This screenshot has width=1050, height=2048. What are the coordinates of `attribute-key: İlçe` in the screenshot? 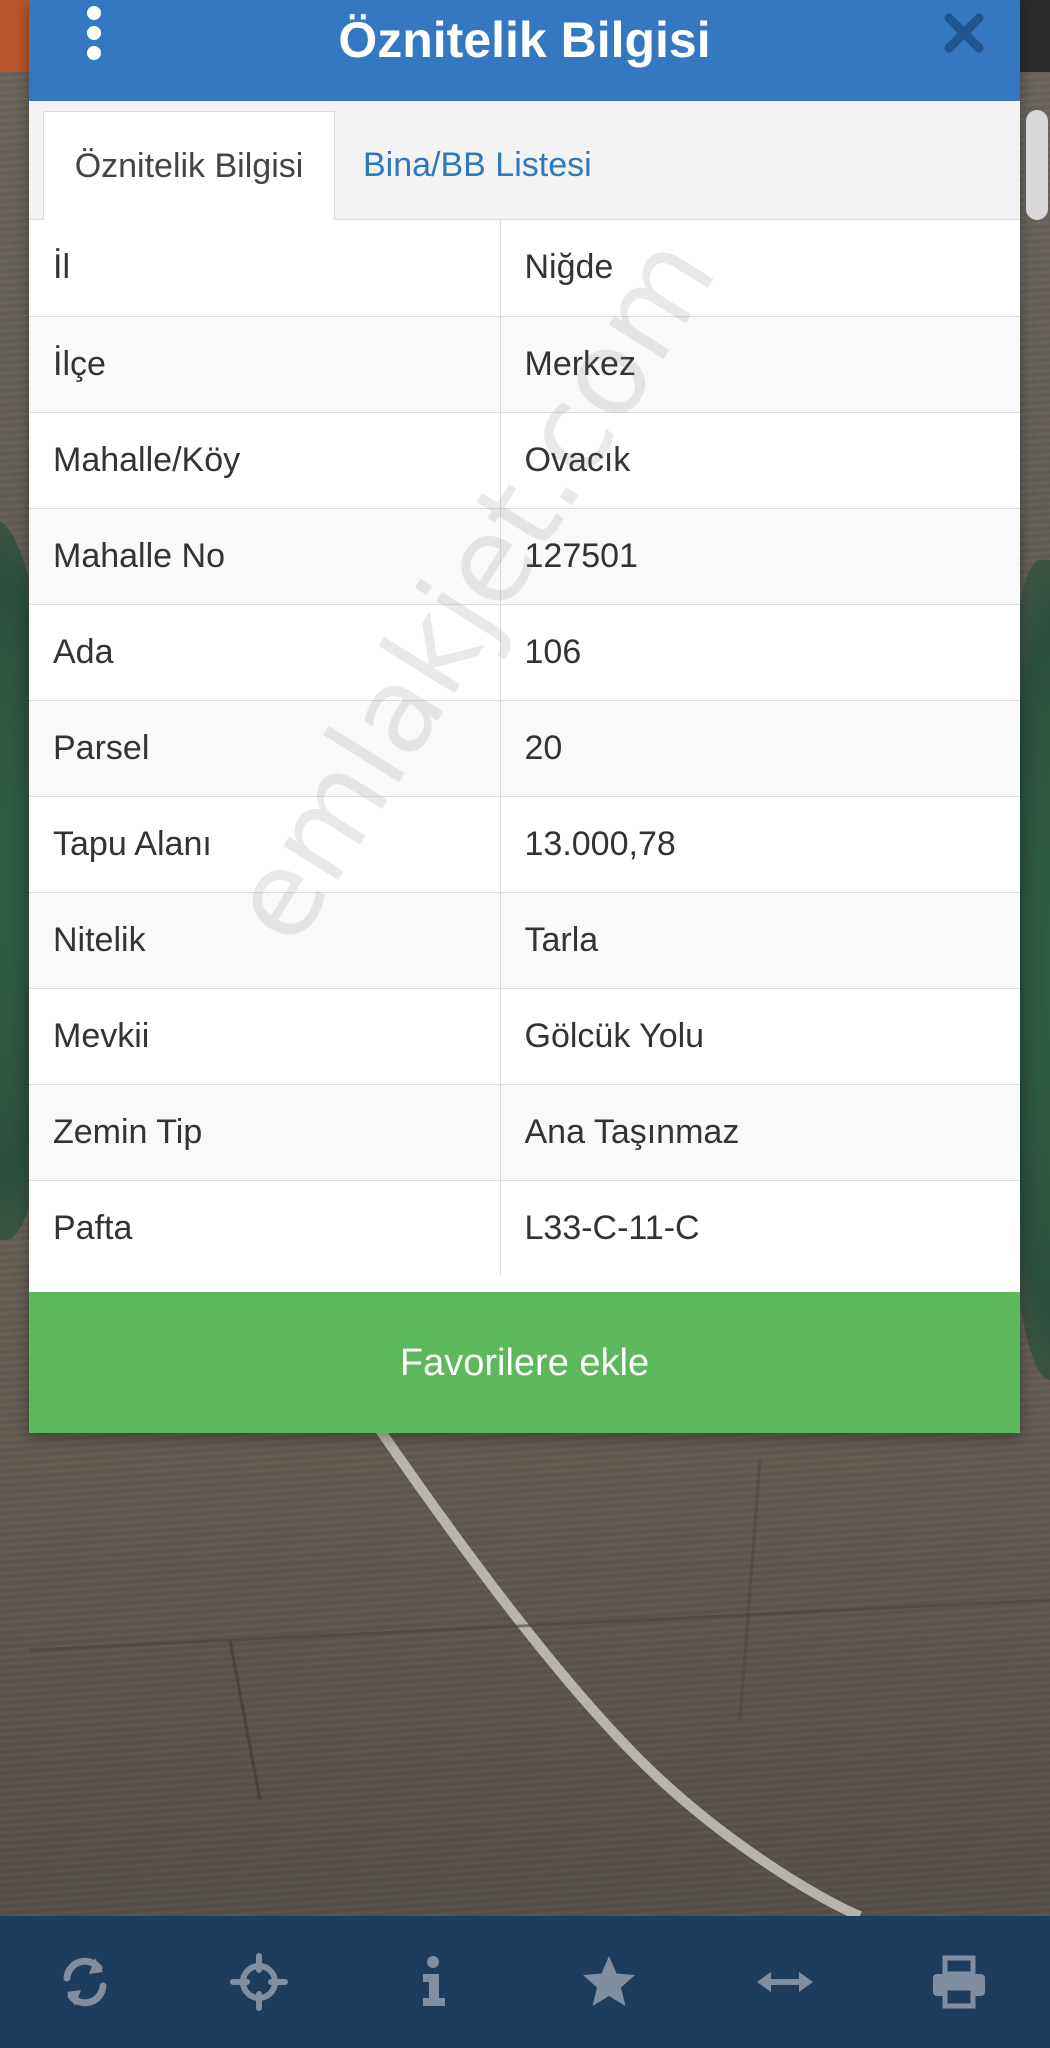 It's located at (265, 363).